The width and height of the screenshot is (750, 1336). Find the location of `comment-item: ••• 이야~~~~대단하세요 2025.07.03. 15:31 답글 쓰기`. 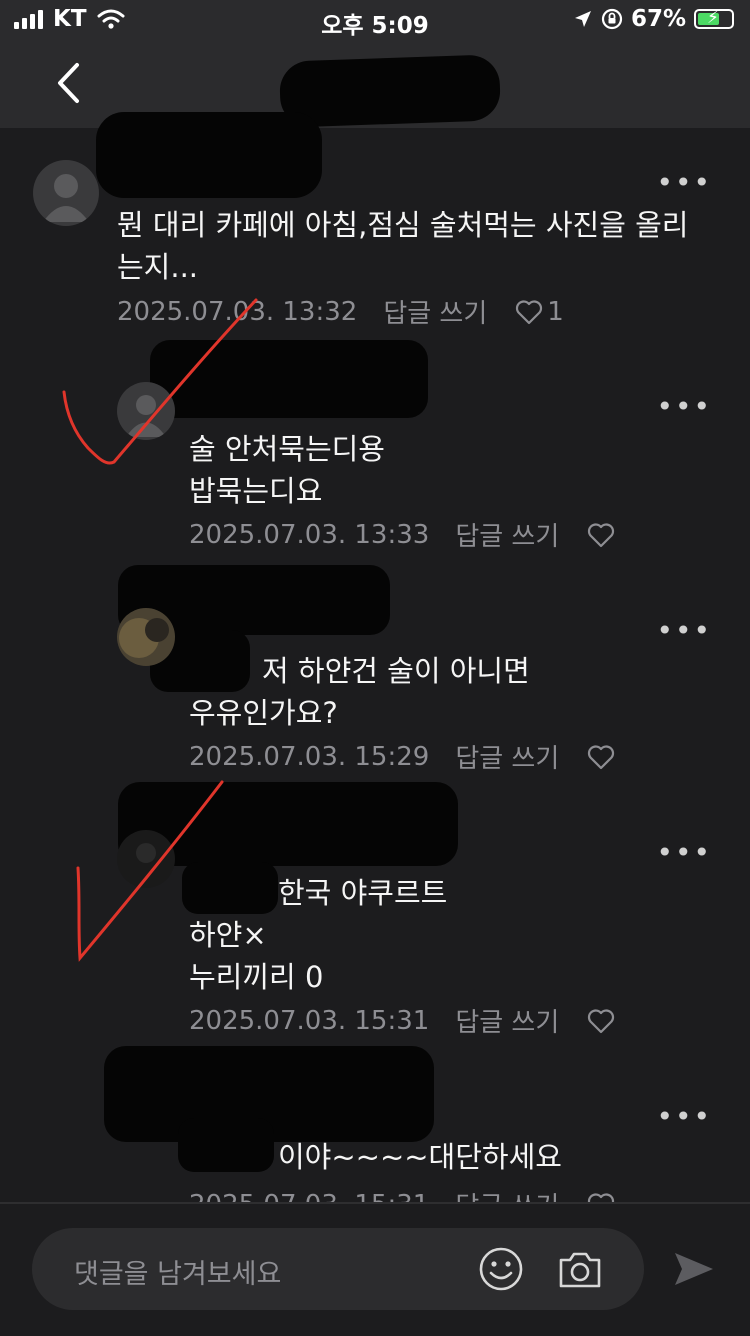

comment-item: ••• 이야~~~~대단하세요 2025.07.03. 15:31 답글 쓰기 is located at coordinates (375, 1146).